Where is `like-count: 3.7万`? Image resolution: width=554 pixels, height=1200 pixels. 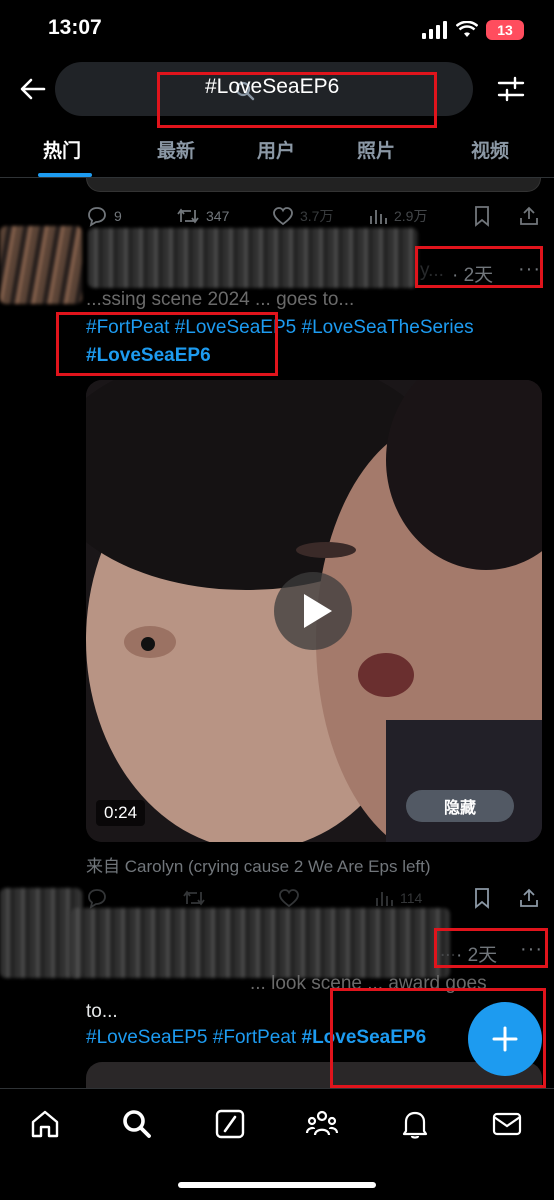 like-count: 3.7万 is located at coordinates (317, 216).